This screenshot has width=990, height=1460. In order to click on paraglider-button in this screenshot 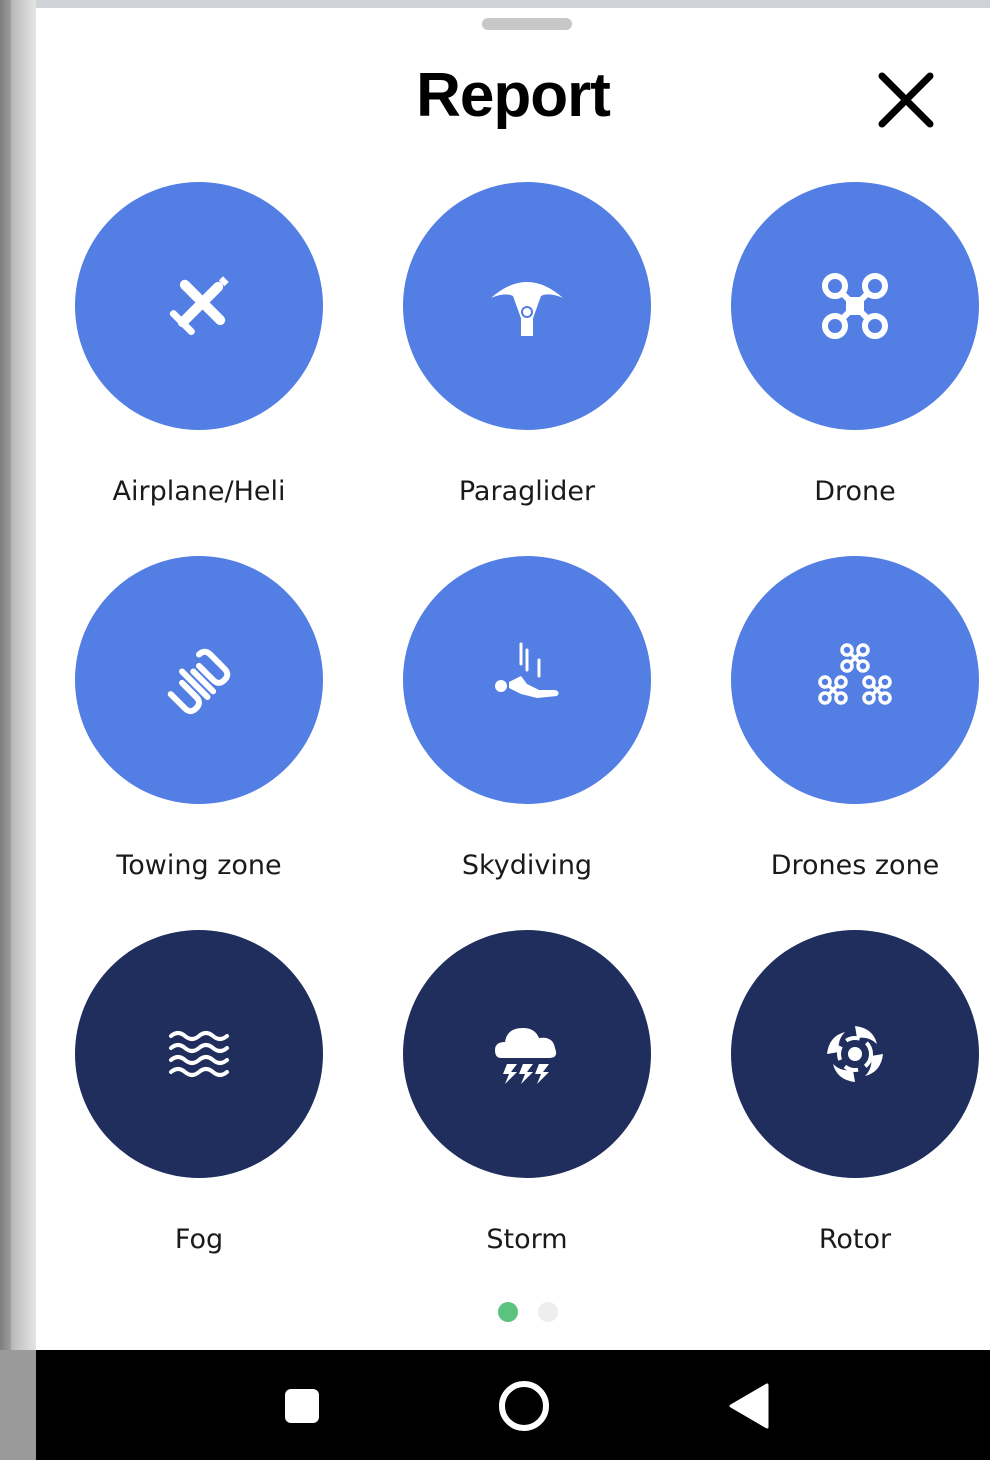, I will do `click(527, 306)`.